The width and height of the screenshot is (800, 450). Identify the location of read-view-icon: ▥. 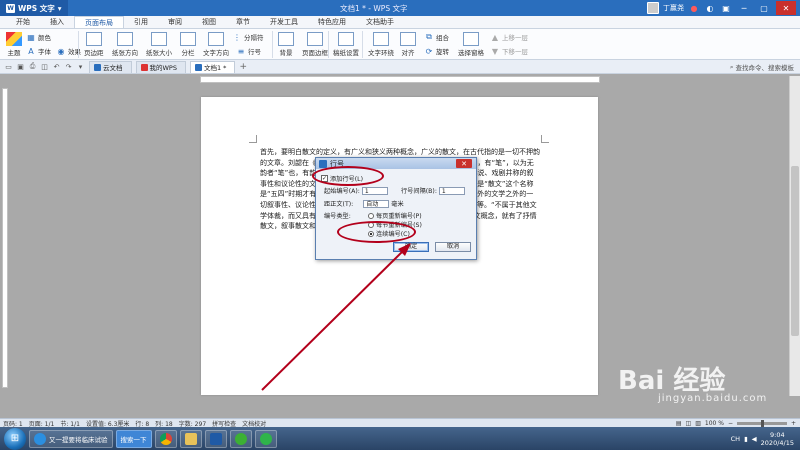
(698, 423).